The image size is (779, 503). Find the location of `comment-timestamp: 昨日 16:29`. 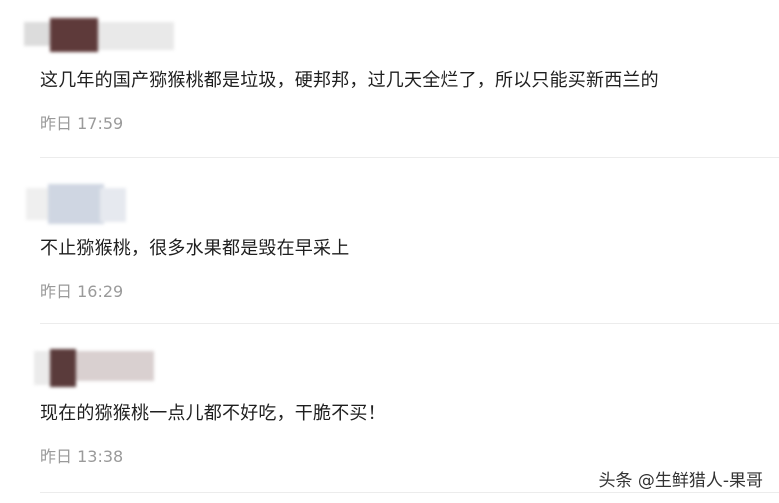

comment-timestamp: 昨日 16:29 is located at coordinates (82, 291).